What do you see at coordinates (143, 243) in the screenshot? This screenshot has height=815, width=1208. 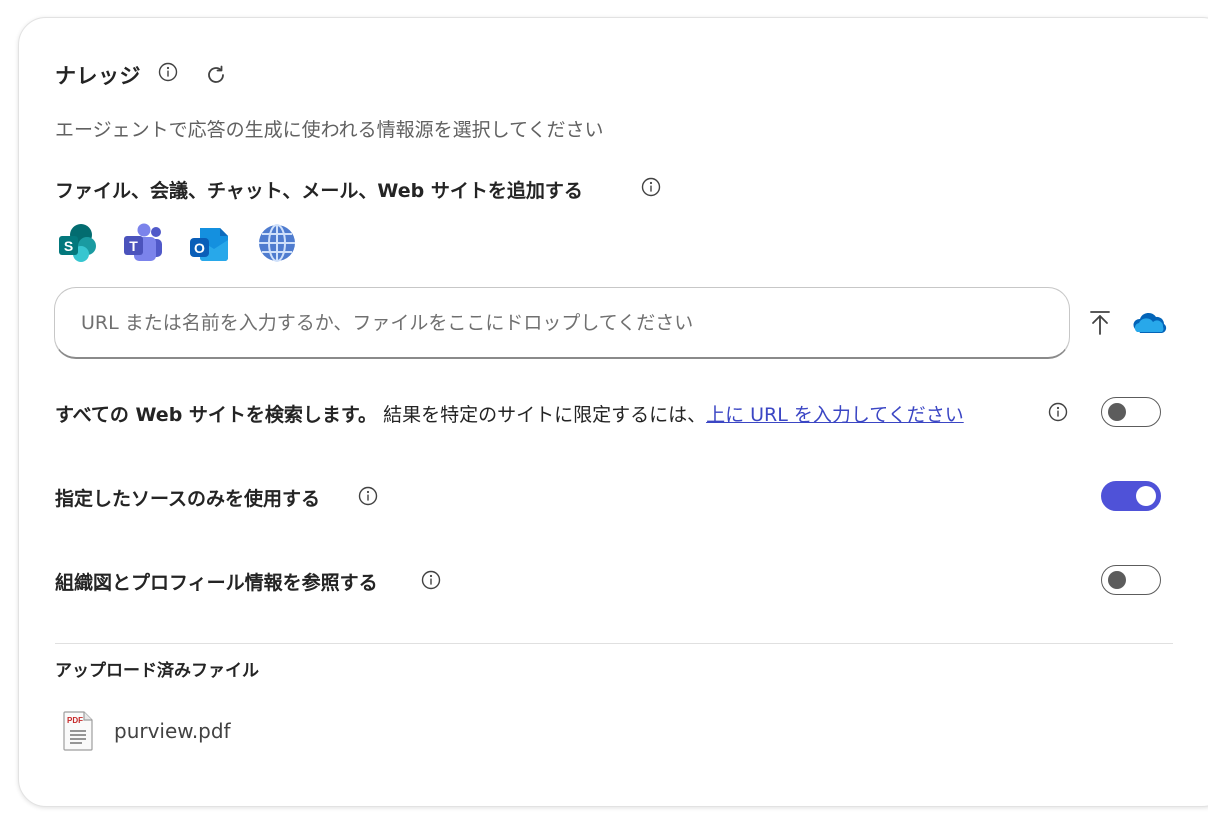 I see `teams-icon: T` at bounding box center [143, 243].